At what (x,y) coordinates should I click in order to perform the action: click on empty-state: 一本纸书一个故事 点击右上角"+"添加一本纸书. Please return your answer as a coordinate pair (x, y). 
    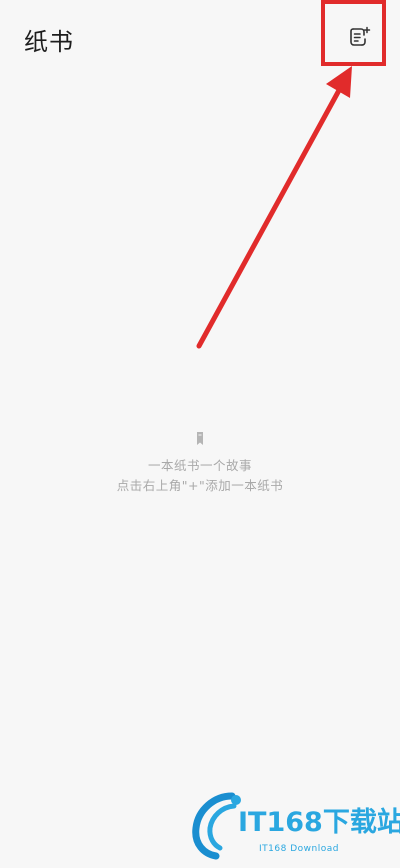
    Looking at the image, I should click on (200, 463).